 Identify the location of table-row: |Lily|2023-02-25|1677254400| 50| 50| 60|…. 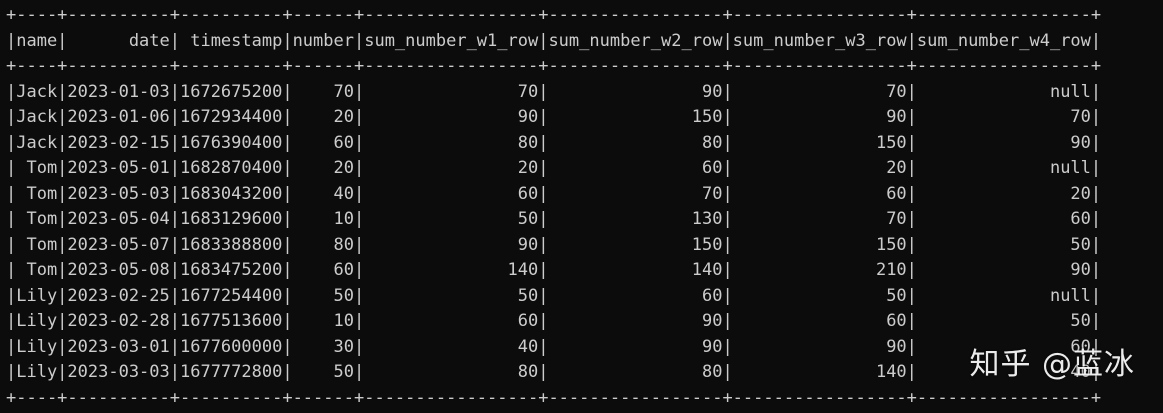
(554, 295).